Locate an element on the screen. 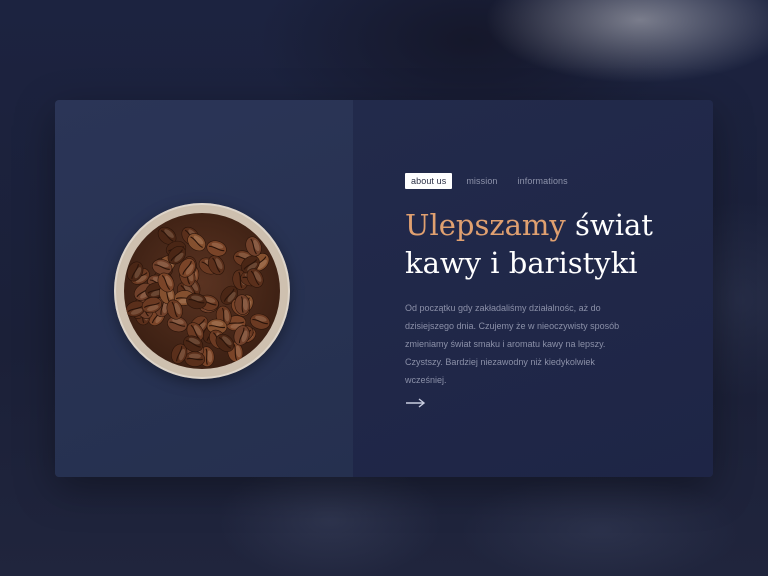 The height and width of the screenshot is (576, 768). tab-bar: about us mission informations is located at coordinates (493, 181).